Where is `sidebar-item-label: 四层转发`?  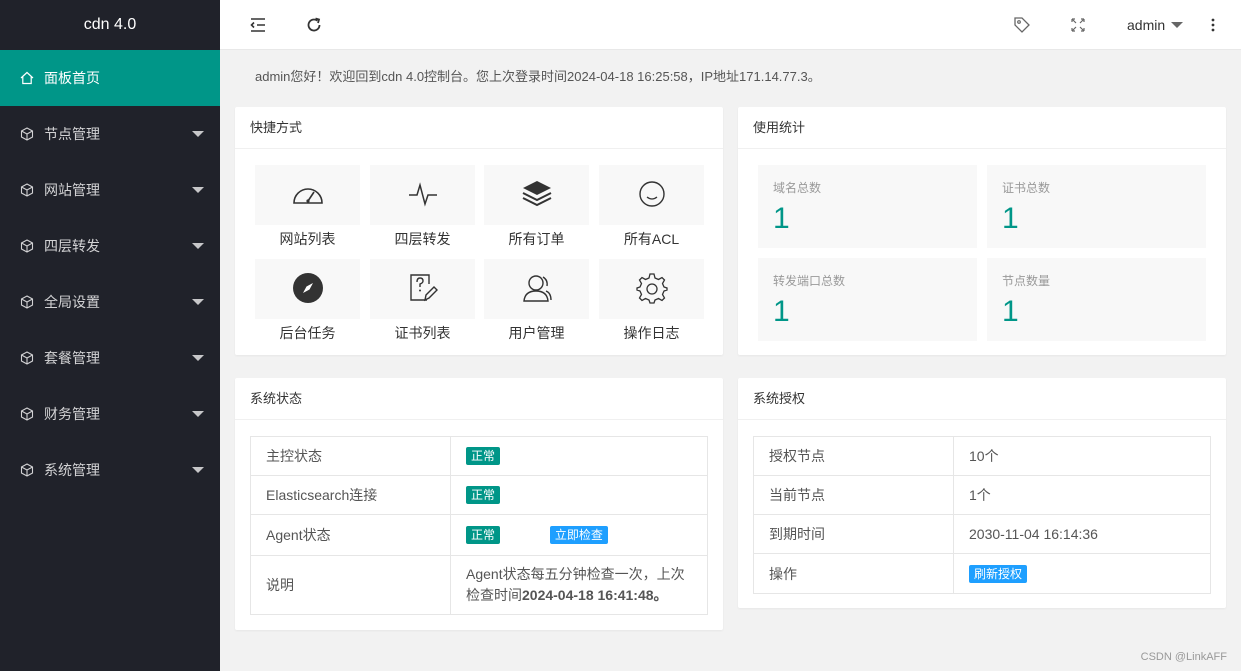 sidebar-item-label: 四层转发 is located at coordinates (72, 246).